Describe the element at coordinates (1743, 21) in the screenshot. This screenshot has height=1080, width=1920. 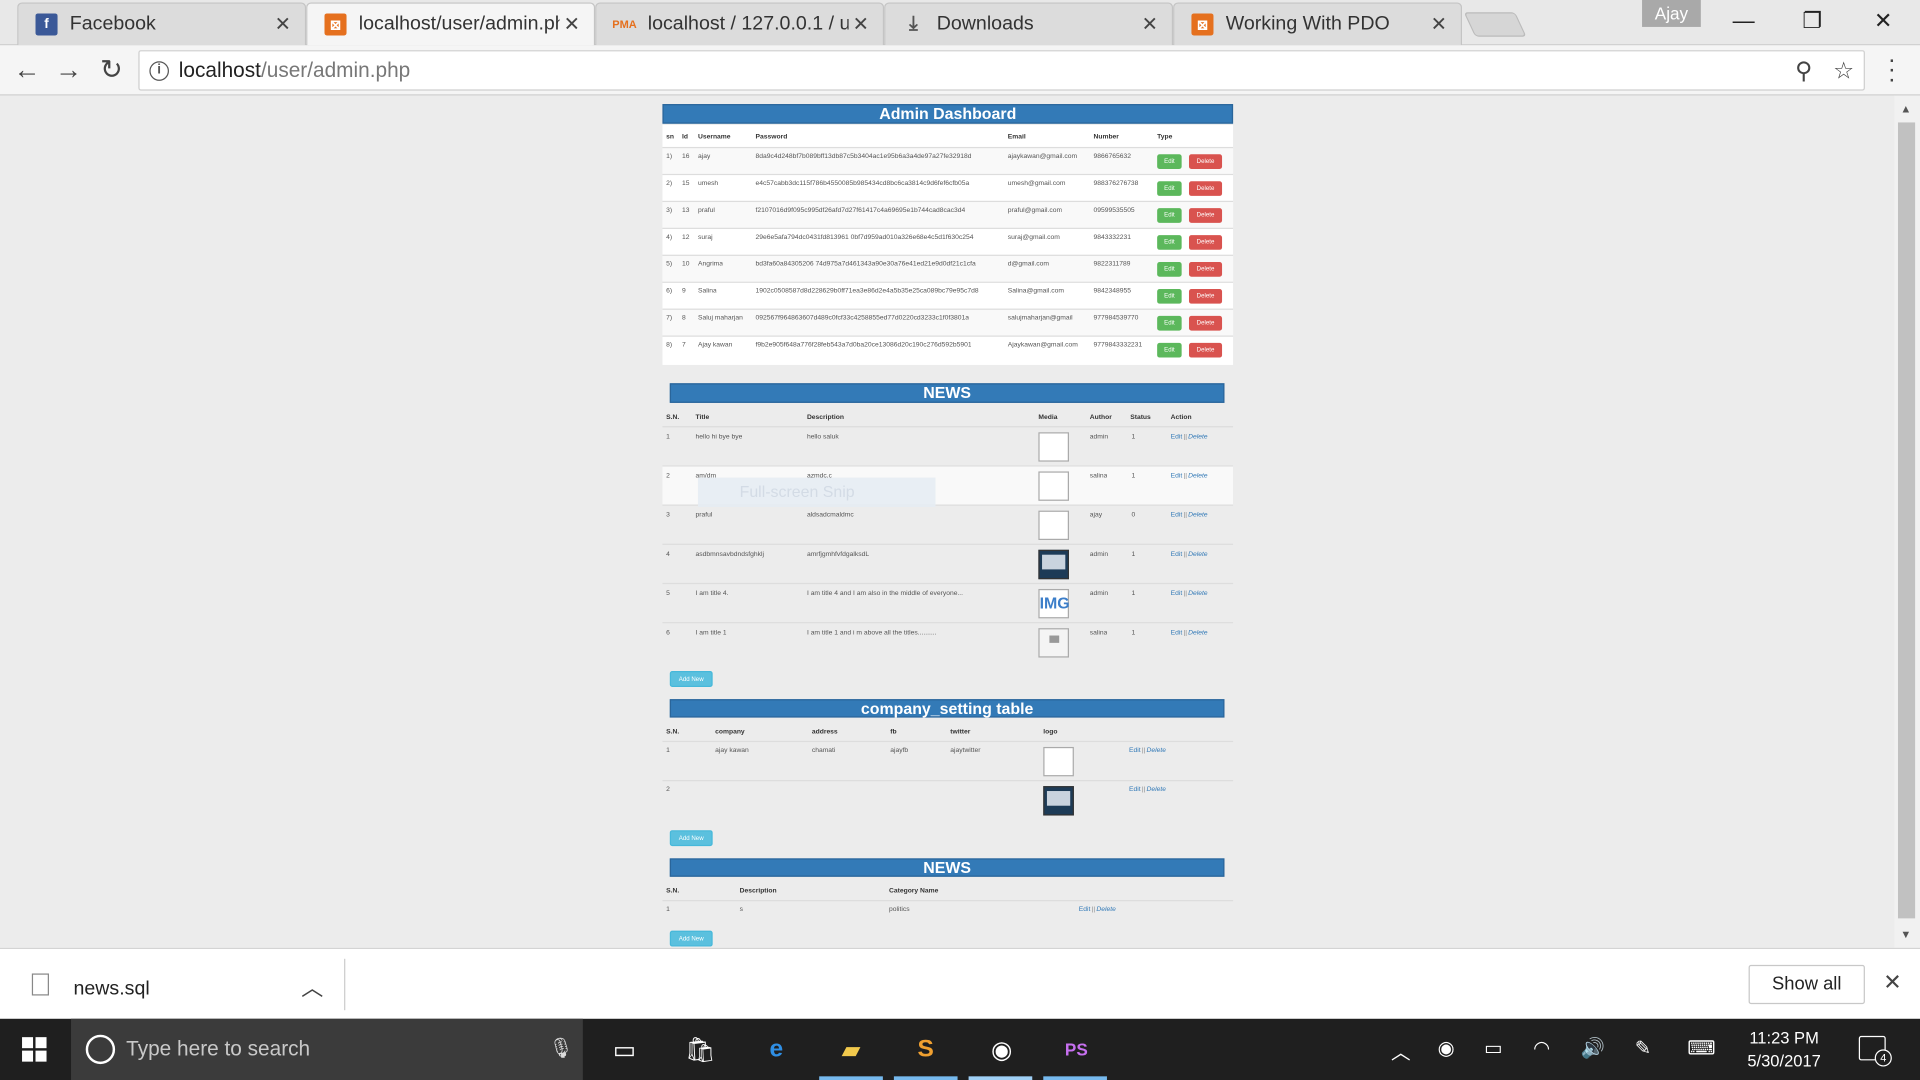
I see `minimize-icon: —` at that location.